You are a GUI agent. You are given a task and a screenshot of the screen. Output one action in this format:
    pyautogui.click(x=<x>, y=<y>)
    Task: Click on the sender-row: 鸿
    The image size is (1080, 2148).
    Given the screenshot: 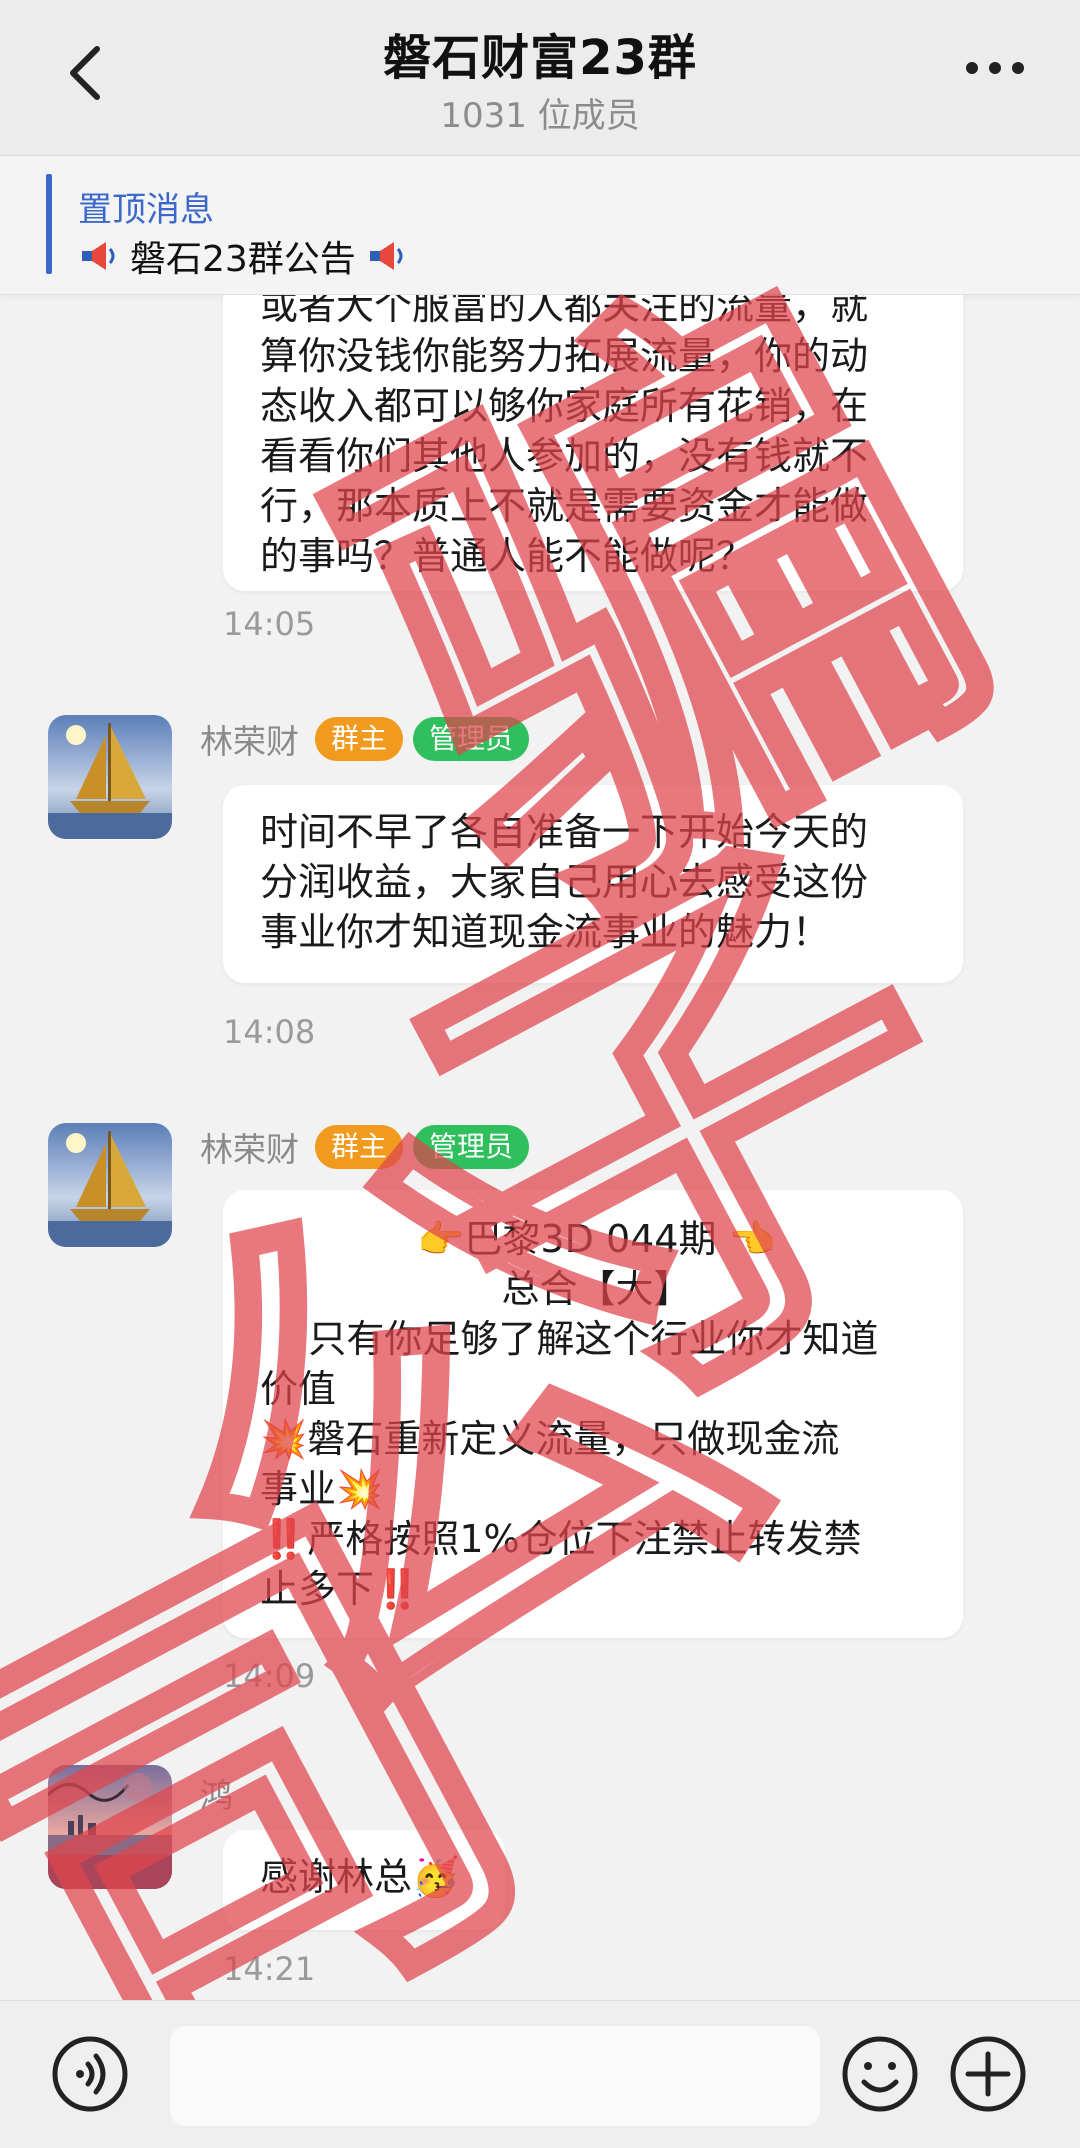 What is the action you would take?
    pyautogui.click(x=219, y=1793)
    